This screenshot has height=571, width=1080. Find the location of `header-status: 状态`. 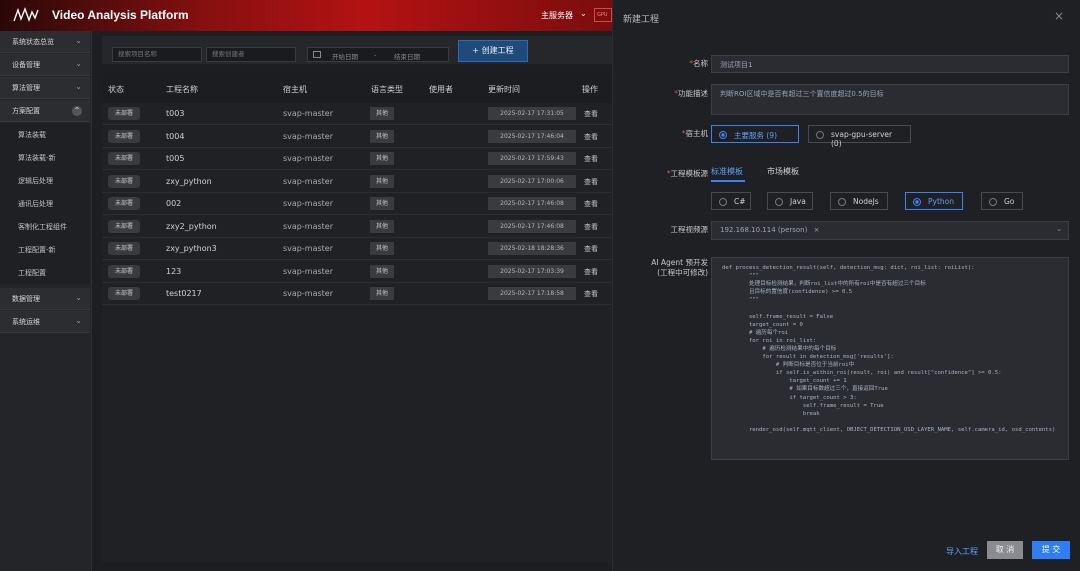

header-status: 状态 is located at coordinates (116, 89).